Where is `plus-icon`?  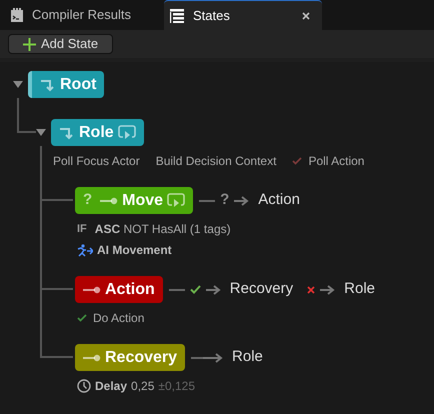
plus-icon is located at coordinates (29, 44).